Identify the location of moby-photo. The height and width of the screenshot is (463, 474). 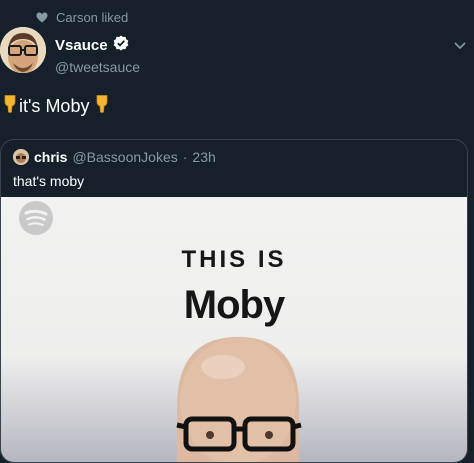
(239, 399).